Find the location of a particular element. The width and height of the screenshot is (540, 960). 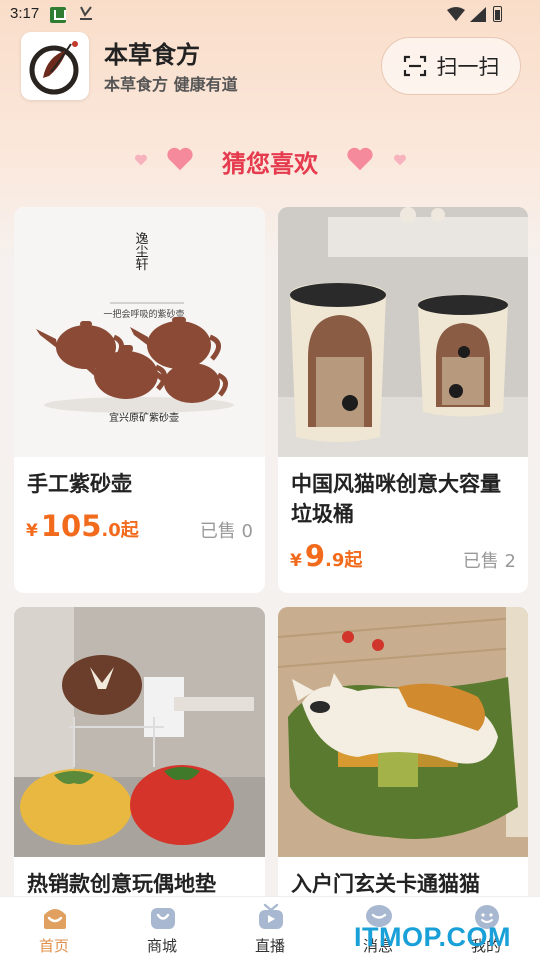

nav-label: 直播 is located at coordinates (269, 946).